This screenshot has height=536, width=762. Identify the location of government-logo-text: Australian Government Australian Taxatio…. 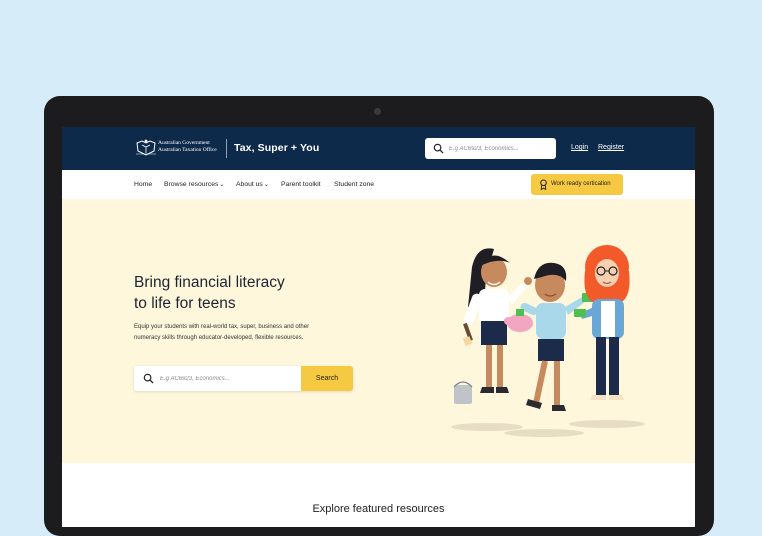
(187, 146).